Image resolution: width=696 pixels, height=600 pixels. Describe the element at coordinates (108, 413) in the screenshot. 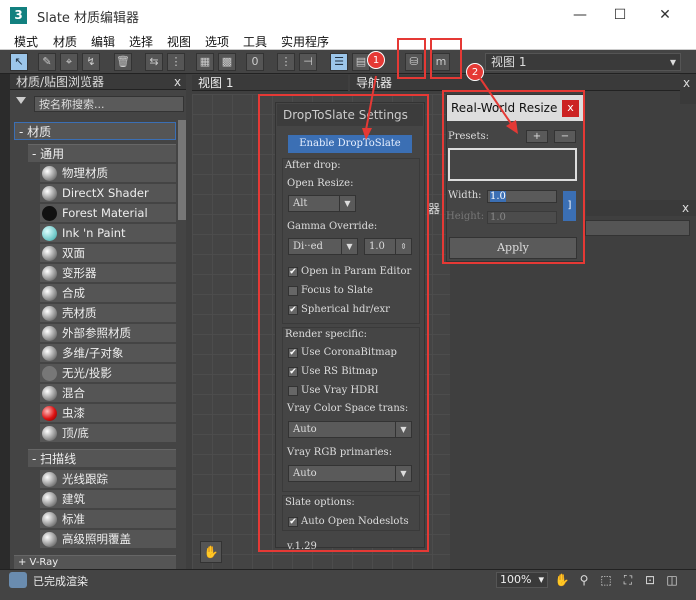

I see `list-item: 虫漆` at that location.